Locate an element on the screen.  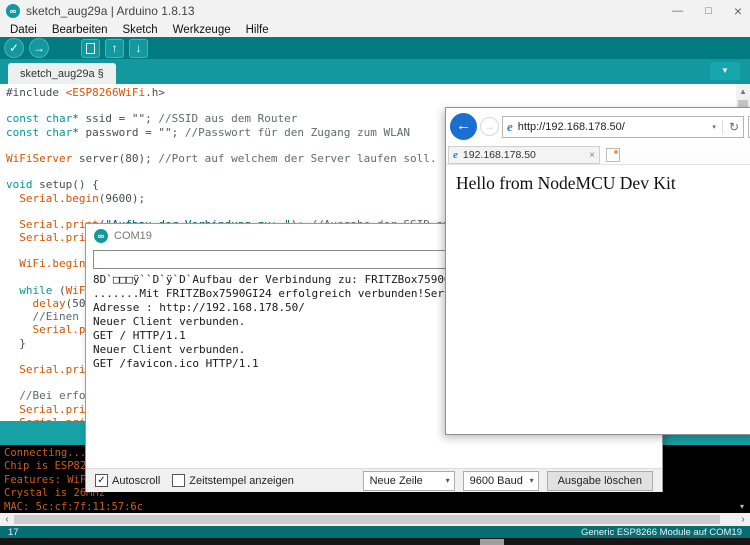
console-scroll-down-icon: ▾ is located at coordinates (742, 507).